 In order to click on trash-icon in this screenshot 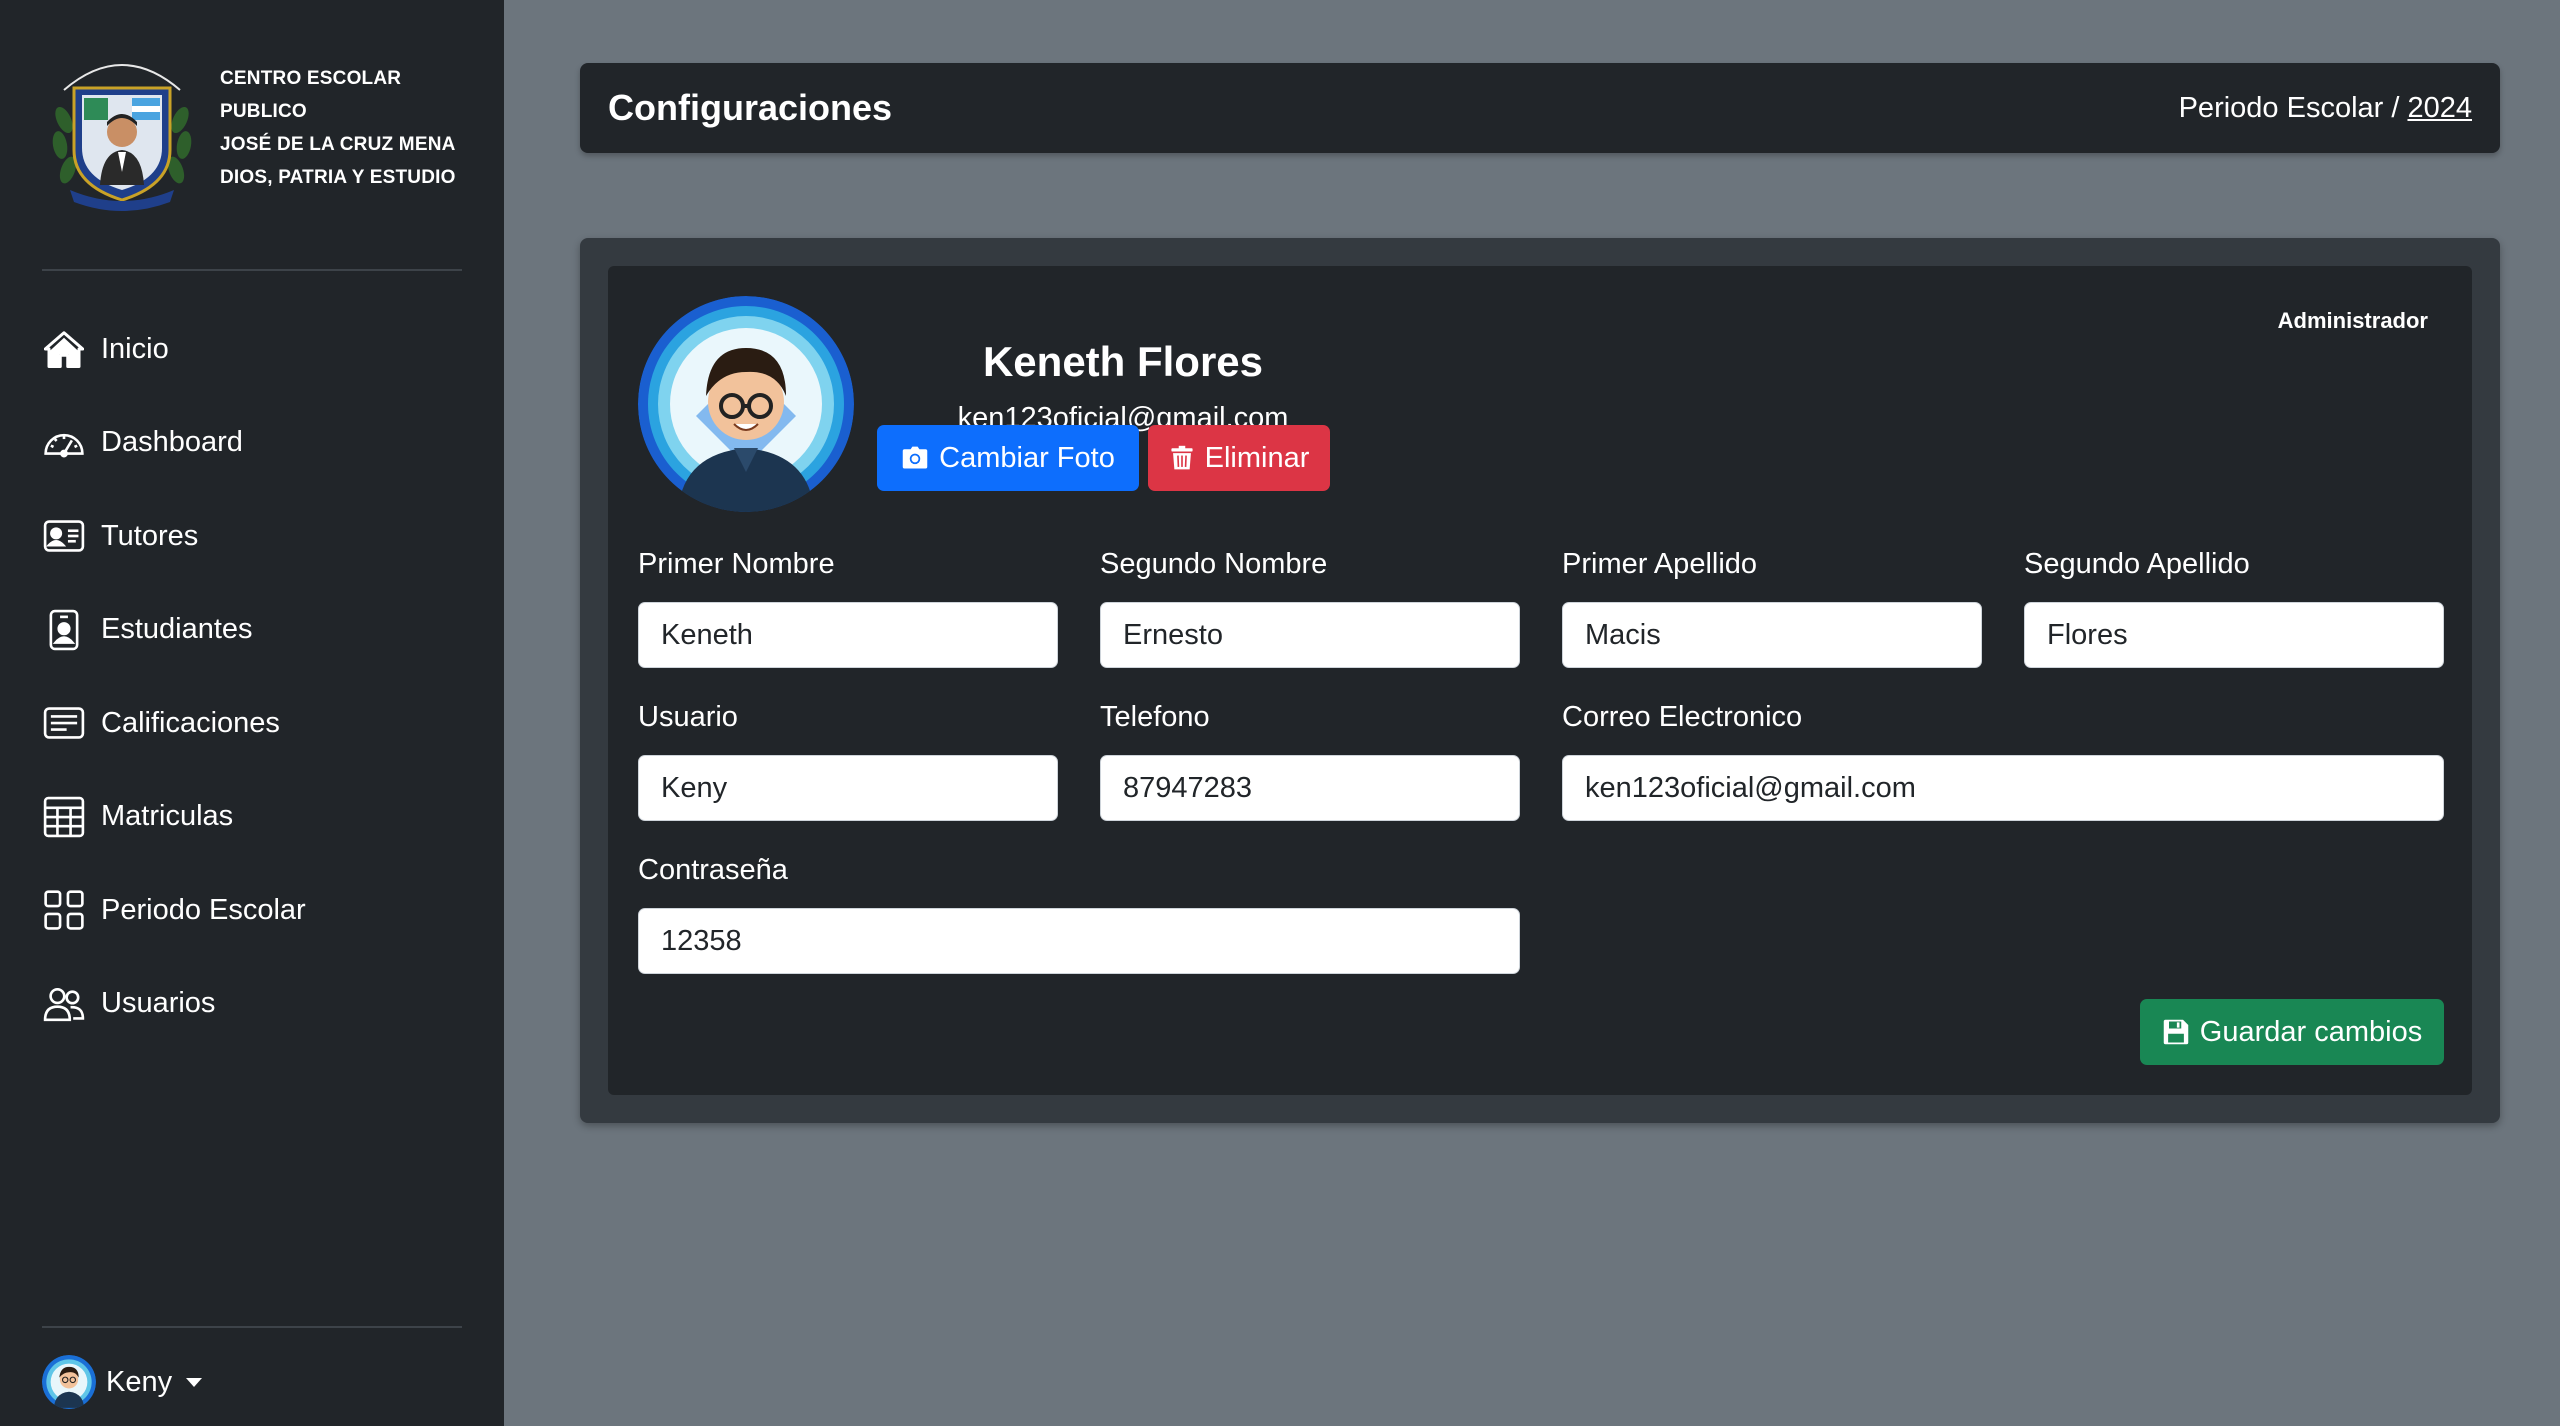, I will do `click(1182, 457)`.